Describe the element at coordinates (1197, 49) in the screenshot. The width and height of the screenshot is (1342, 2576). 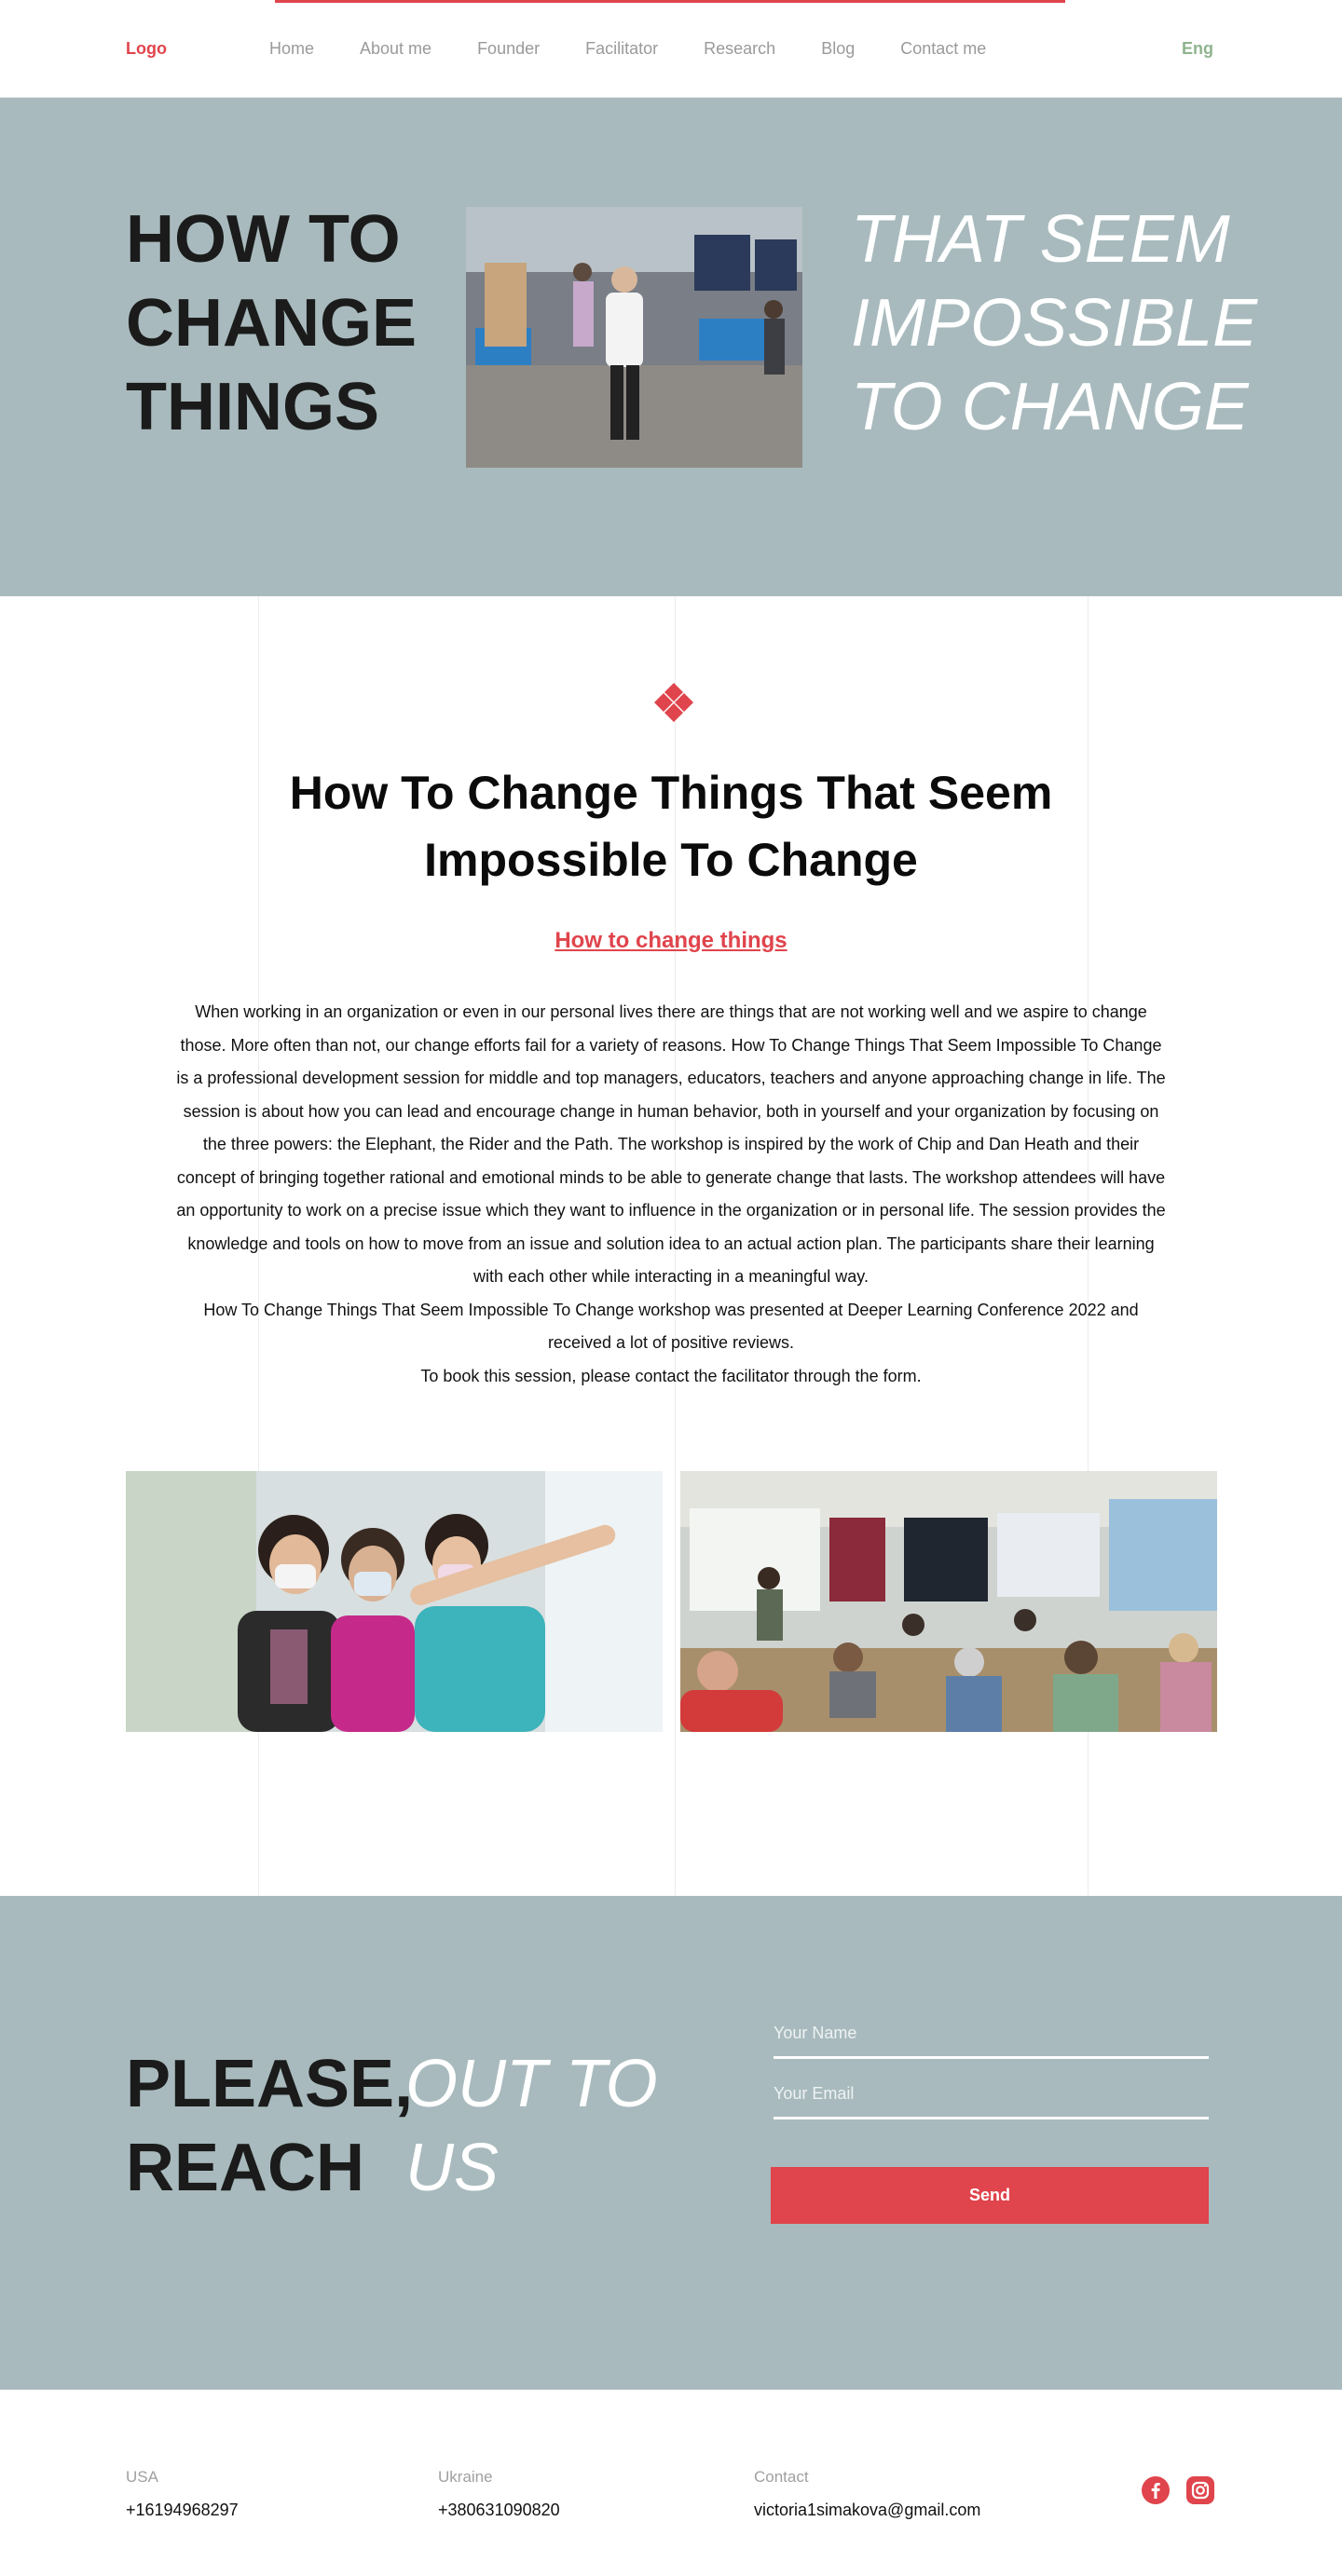
I see `language-switcher: Eng` at that location.